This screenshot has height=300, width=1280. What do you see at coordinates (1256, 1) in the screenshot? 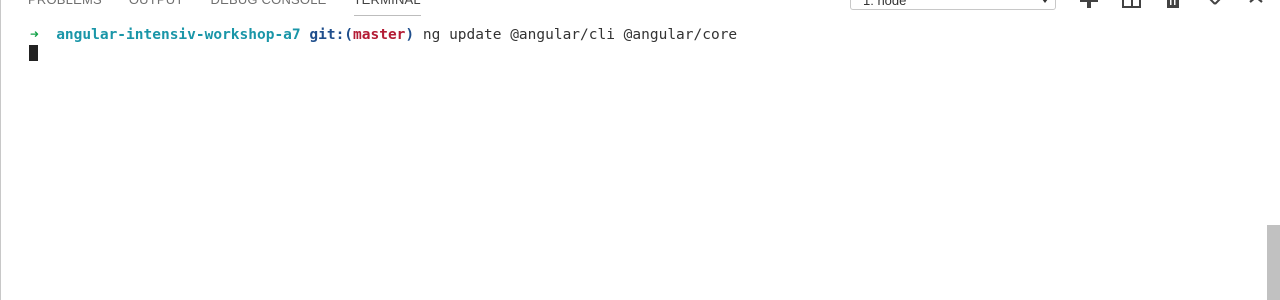
I see `close-icon` at bounding box center [1256, 1].